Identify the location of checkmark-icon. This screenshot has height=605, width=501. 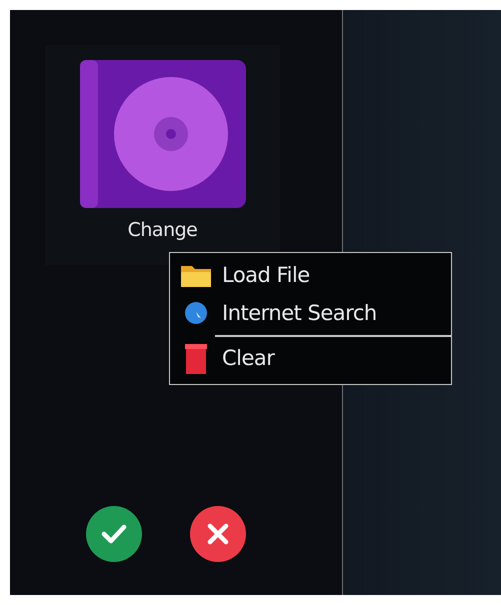
(114, 534).